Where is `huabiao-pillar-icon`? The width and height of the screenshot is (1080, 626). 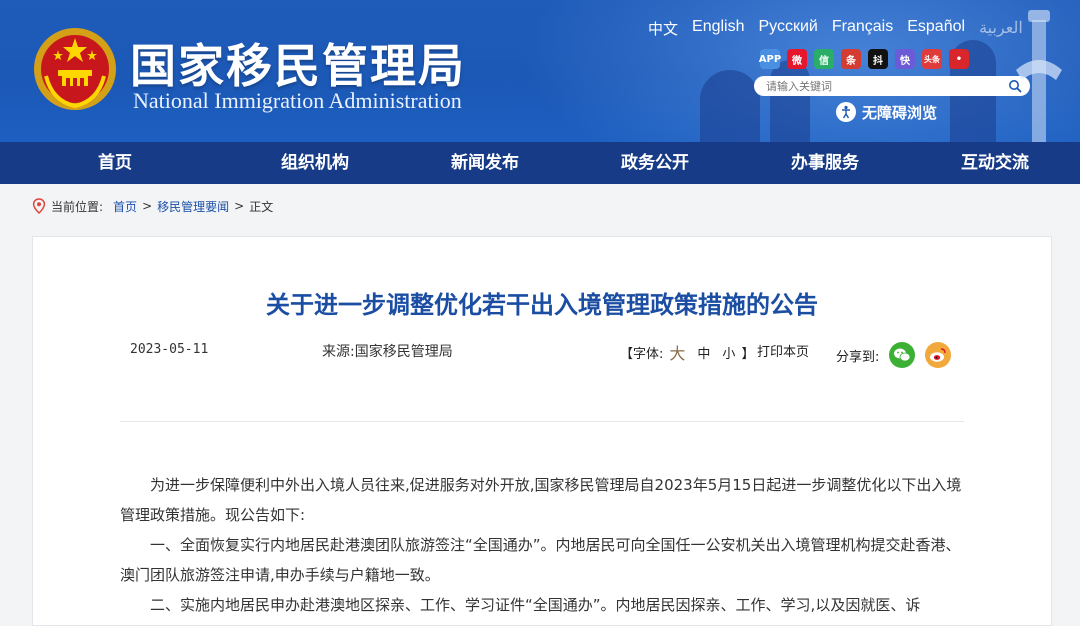
huabiao-pillar-icon is located at coordinates (1039, 76).